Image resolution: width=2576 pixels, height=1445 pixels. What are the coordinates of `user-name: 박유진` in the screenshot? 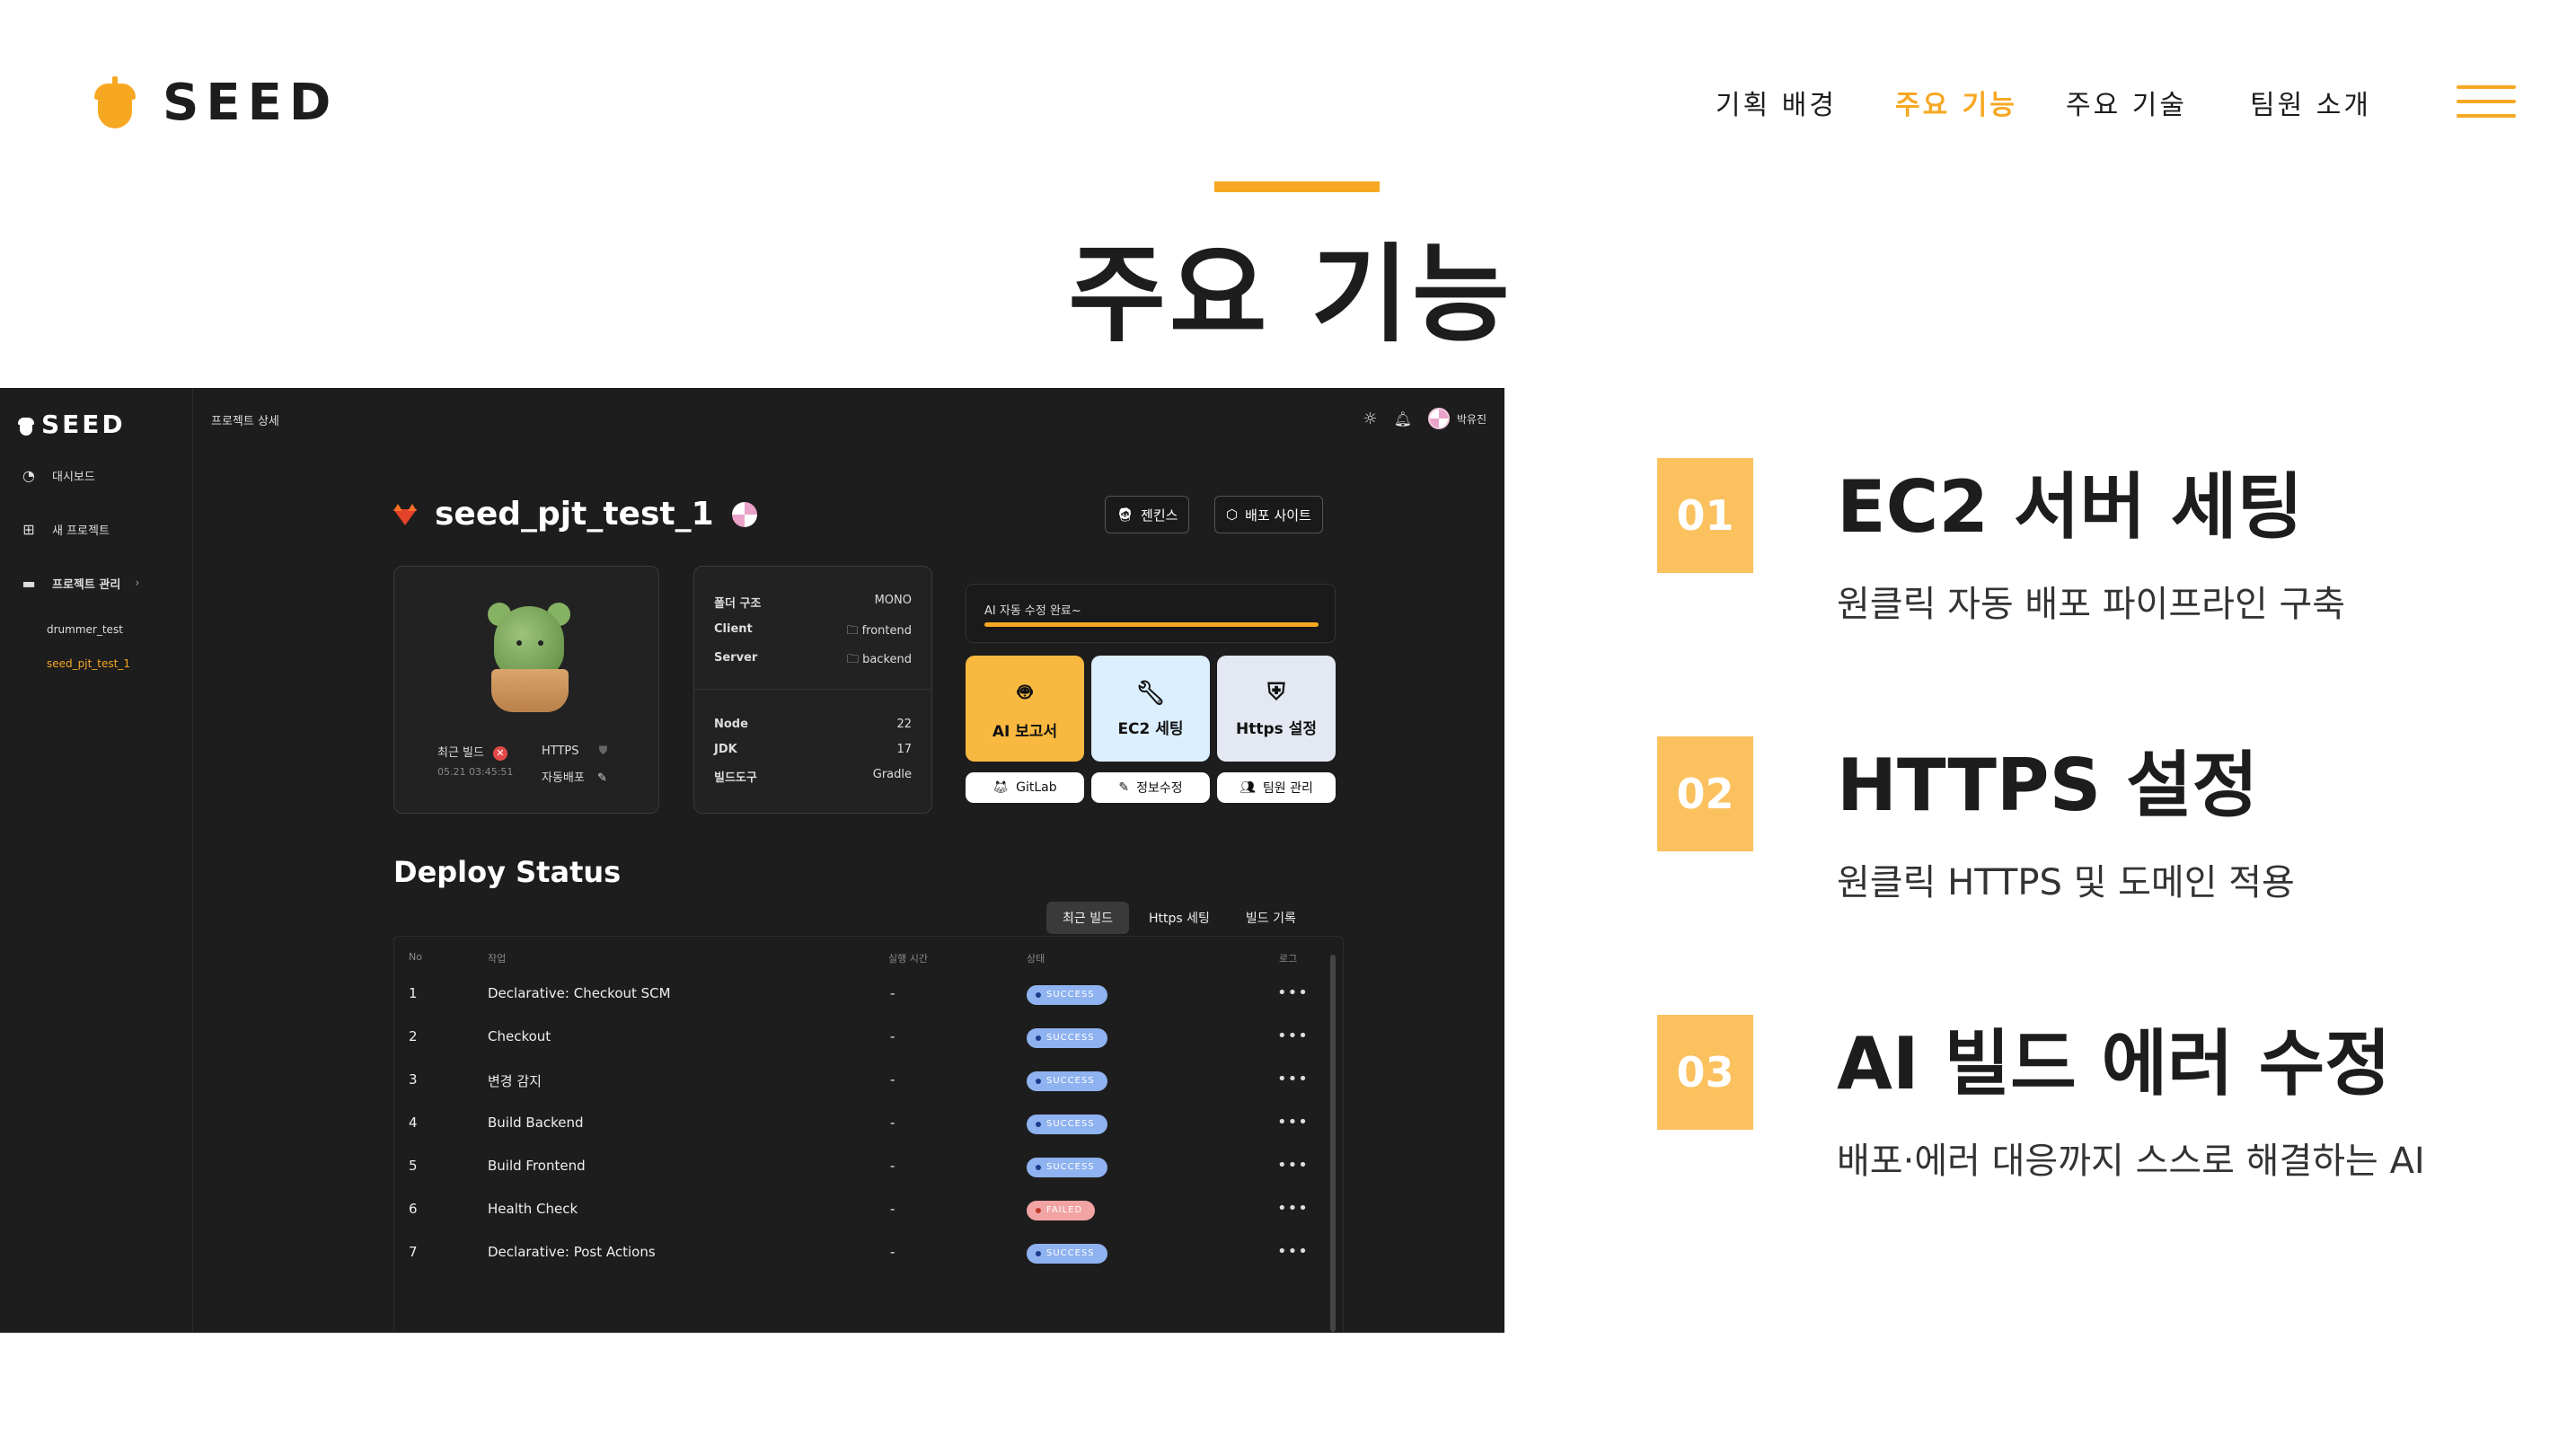 It's located at (1471, 419).